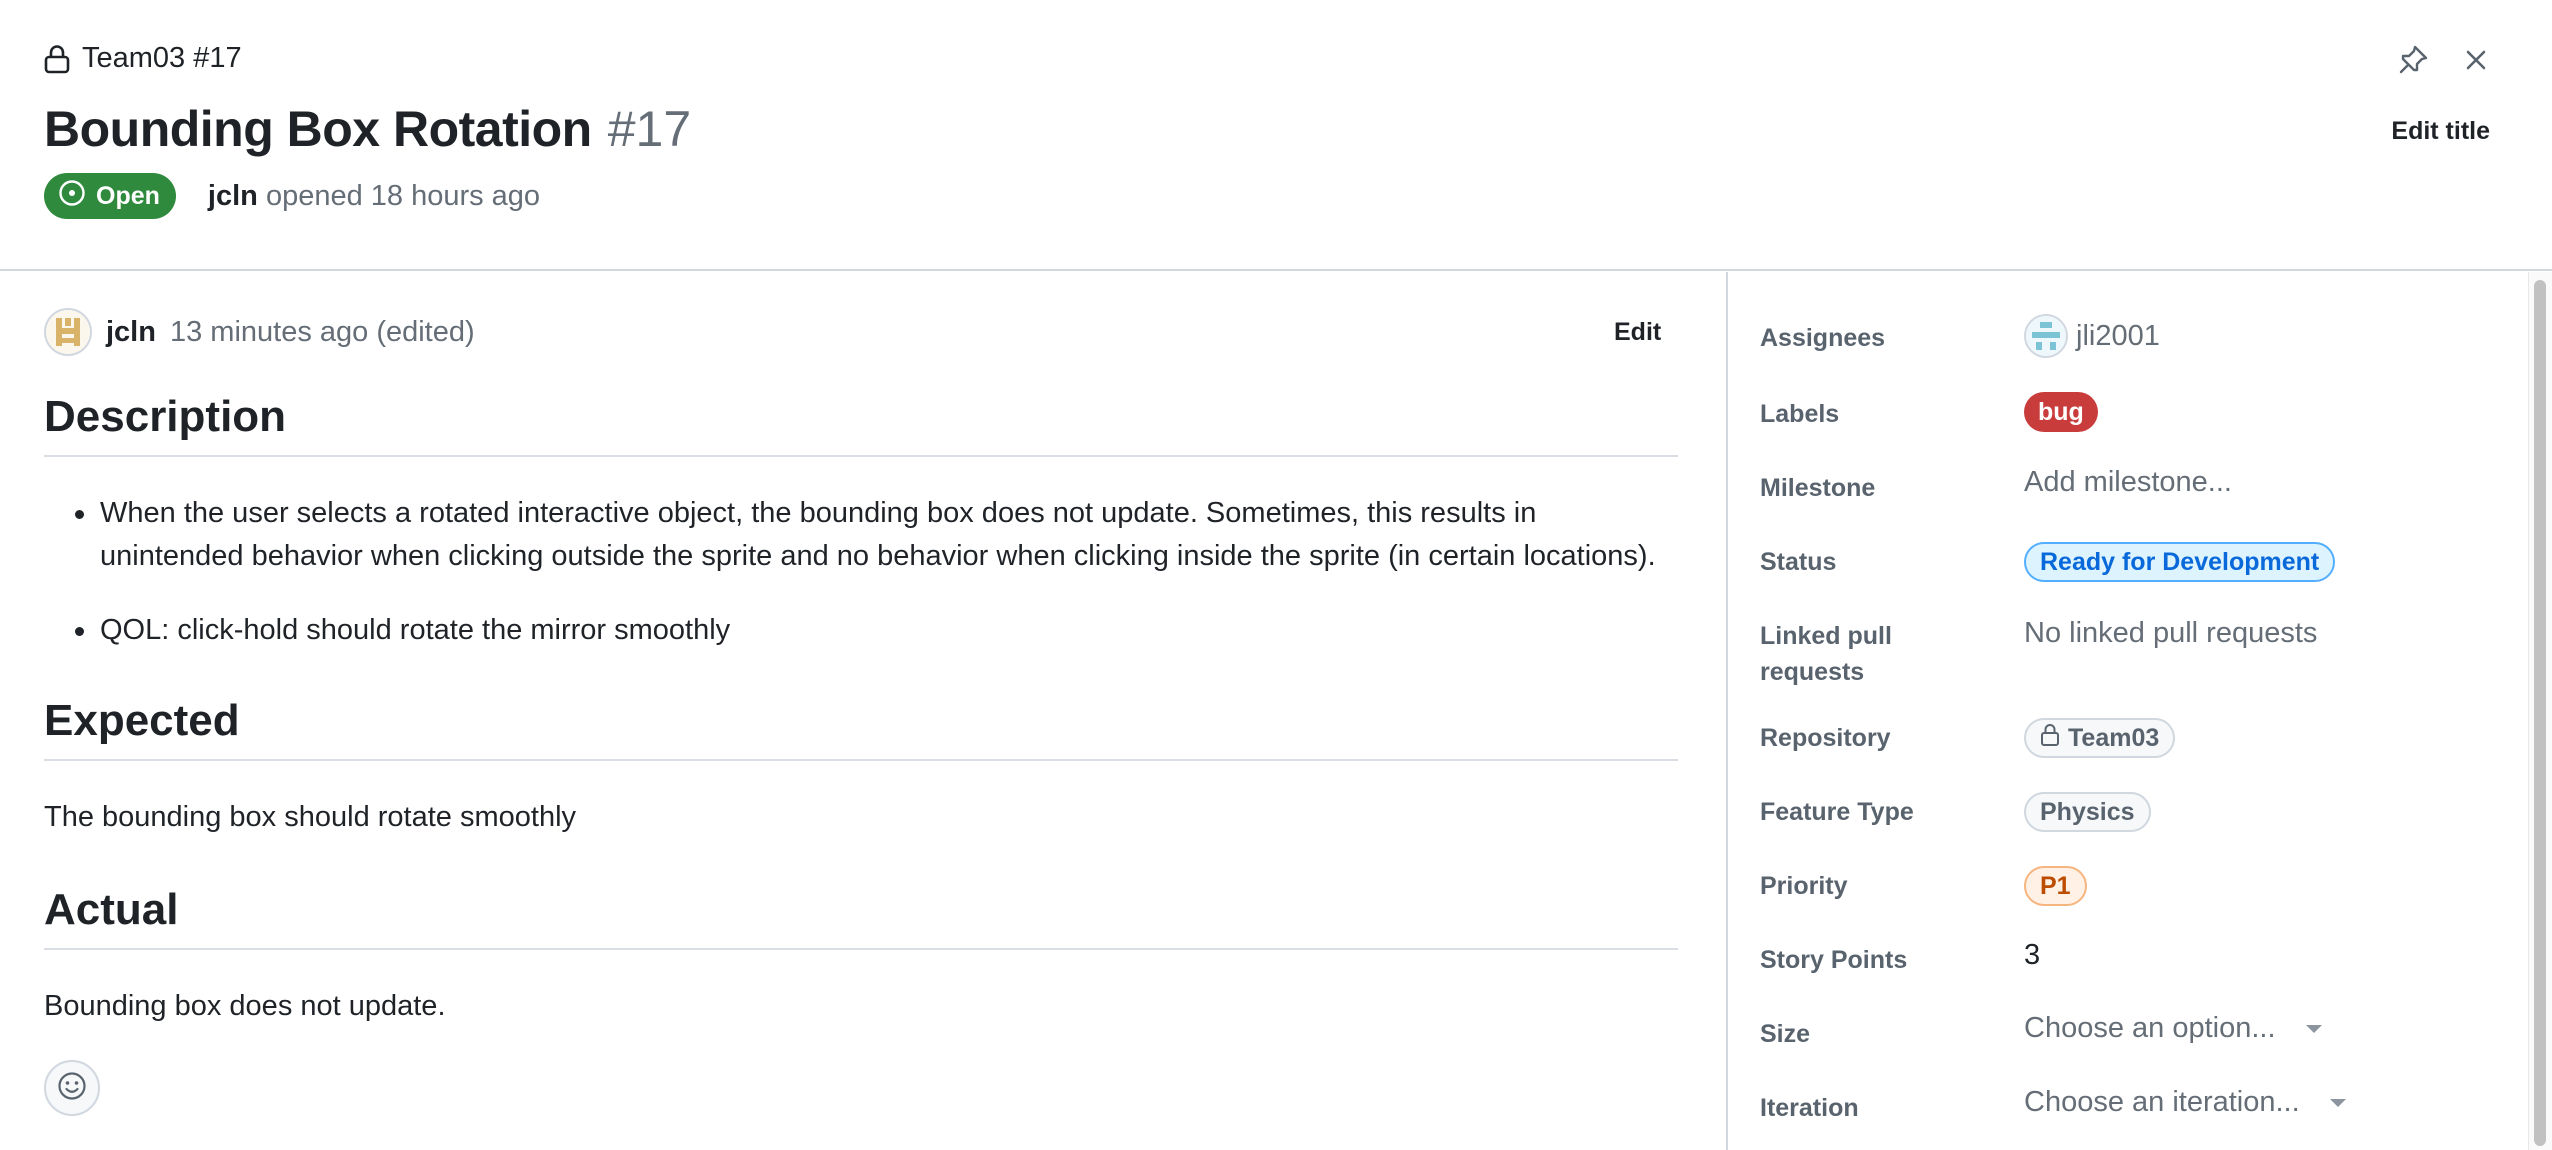 The image size is (2552, 1150). I want to click on assignees-value: jli2001, so click(2092, 336).